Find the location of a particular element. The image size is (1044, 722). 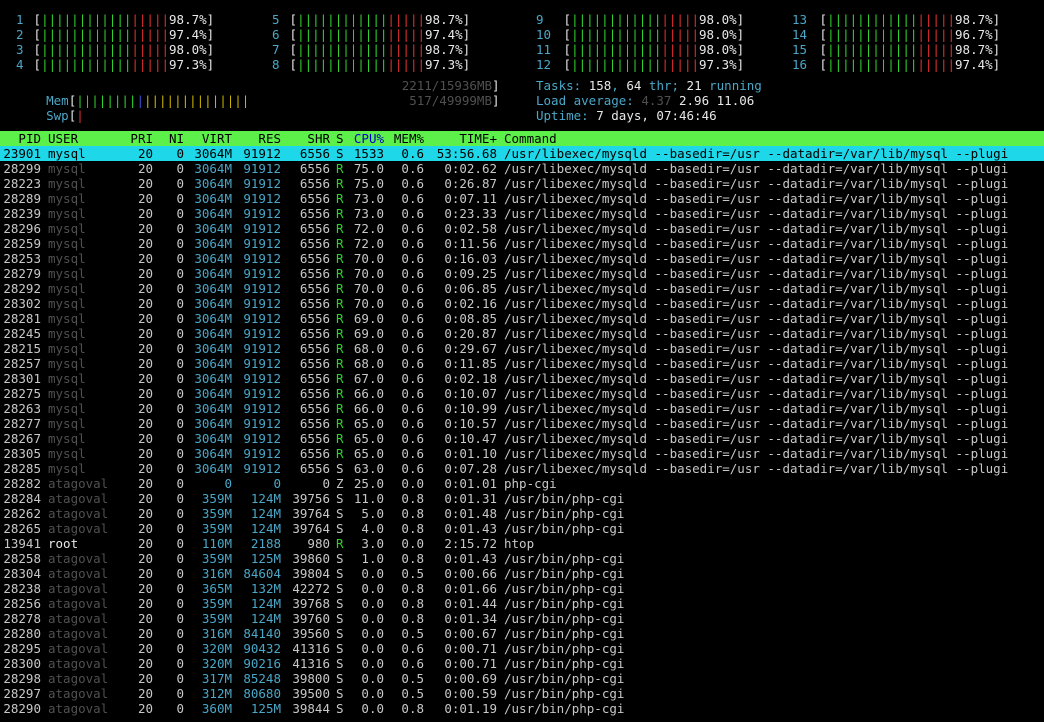

cell-time: 0:01.44 is located at coordinates (470, 603).